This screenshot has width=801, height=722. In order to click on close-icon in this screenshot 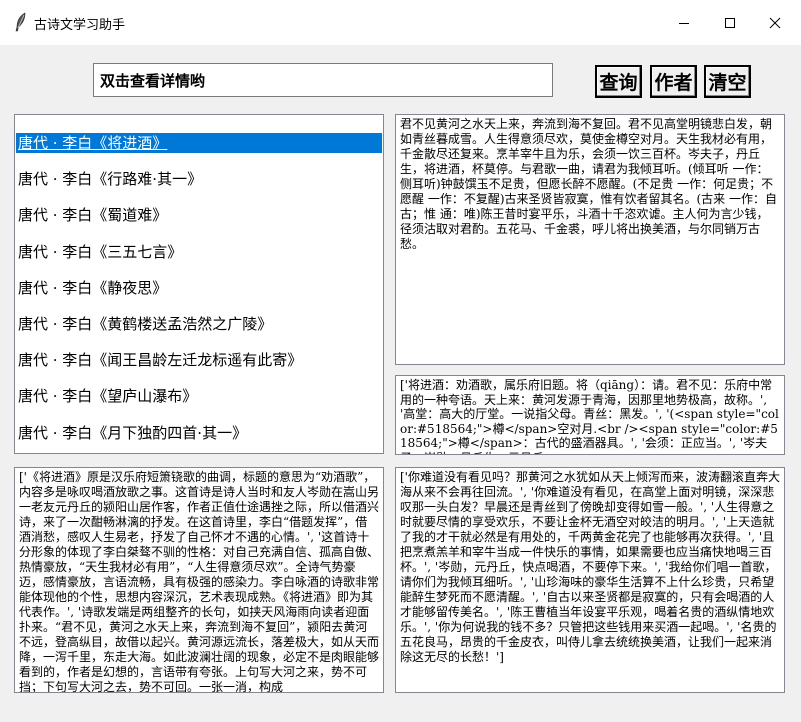, I will do `click(775, 22)`.